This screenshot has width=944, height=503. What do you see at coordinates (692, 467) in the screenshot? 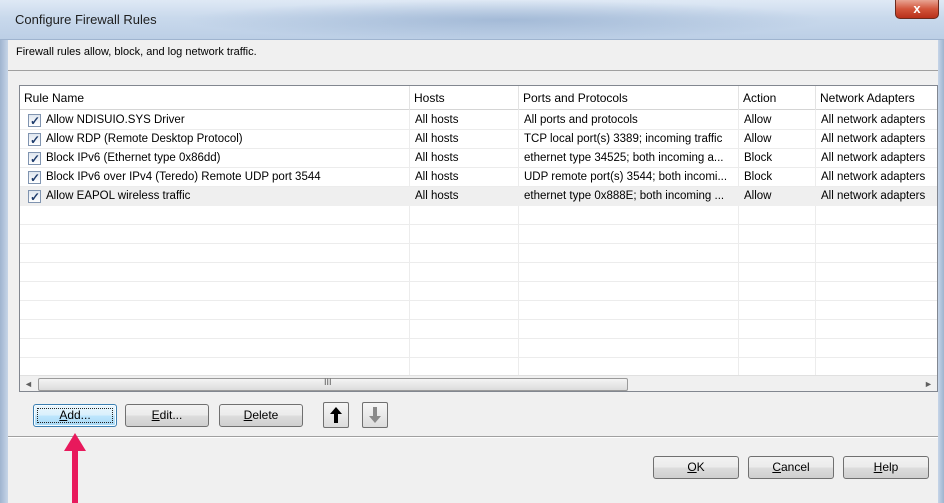
I see `ok-button-accelerator: O` at bounding box center [692, 467].